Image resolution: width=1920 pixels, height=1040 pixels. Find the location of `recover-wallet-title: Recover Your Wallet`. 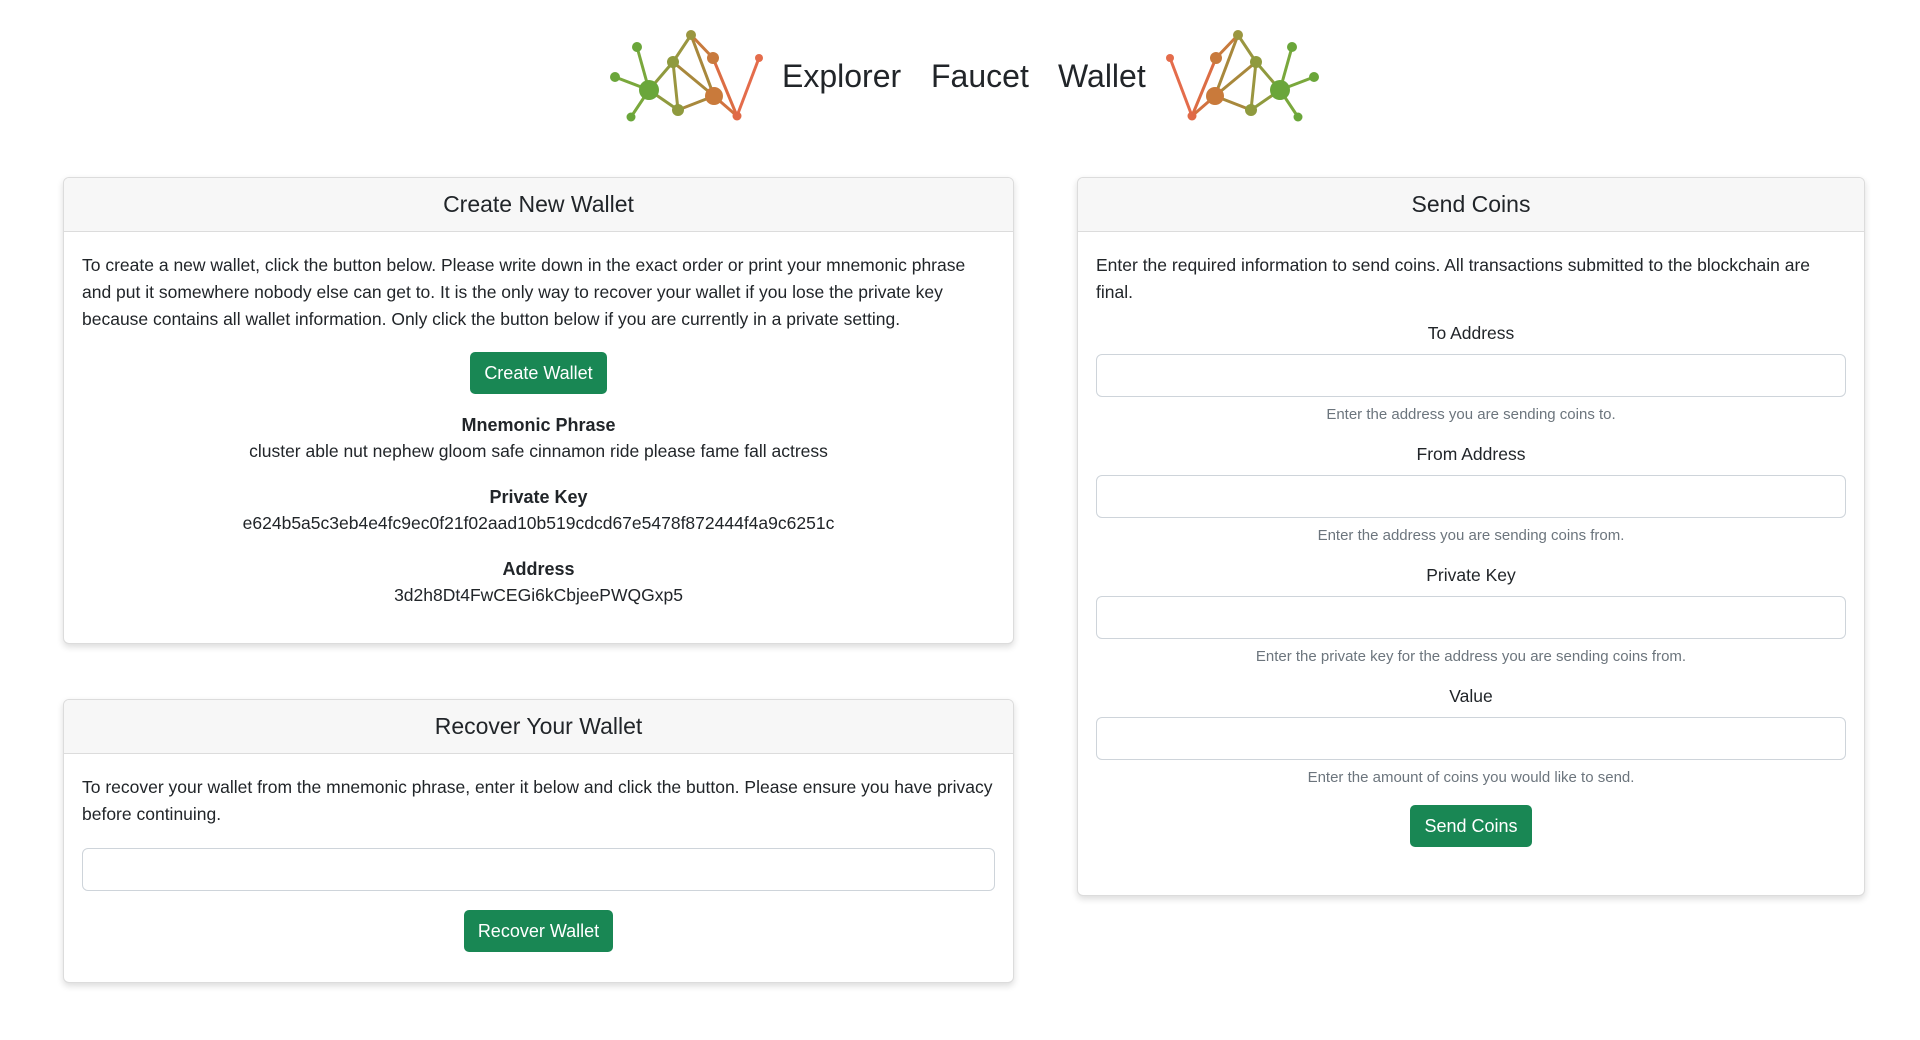

recover-wallet-title: Recover Your Wallet is located at coordinates (538, 727).